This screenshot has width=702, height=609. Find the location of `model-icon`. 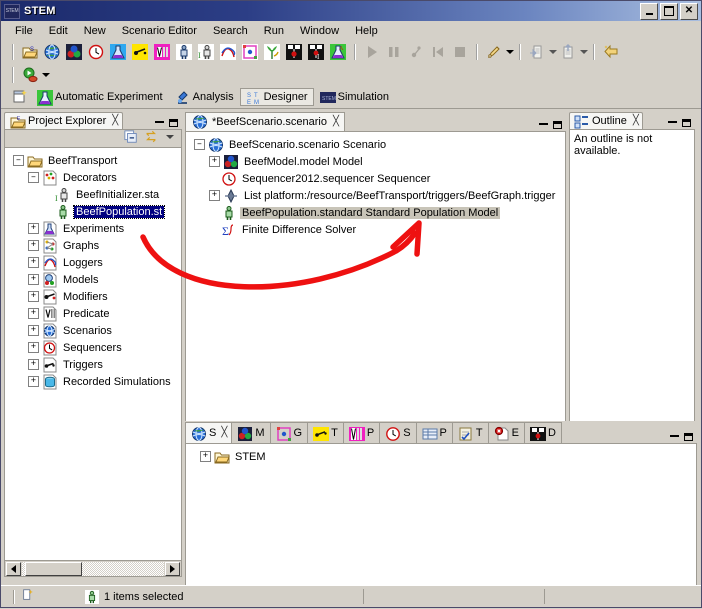

model-icon is located at coordinates (74, 52).